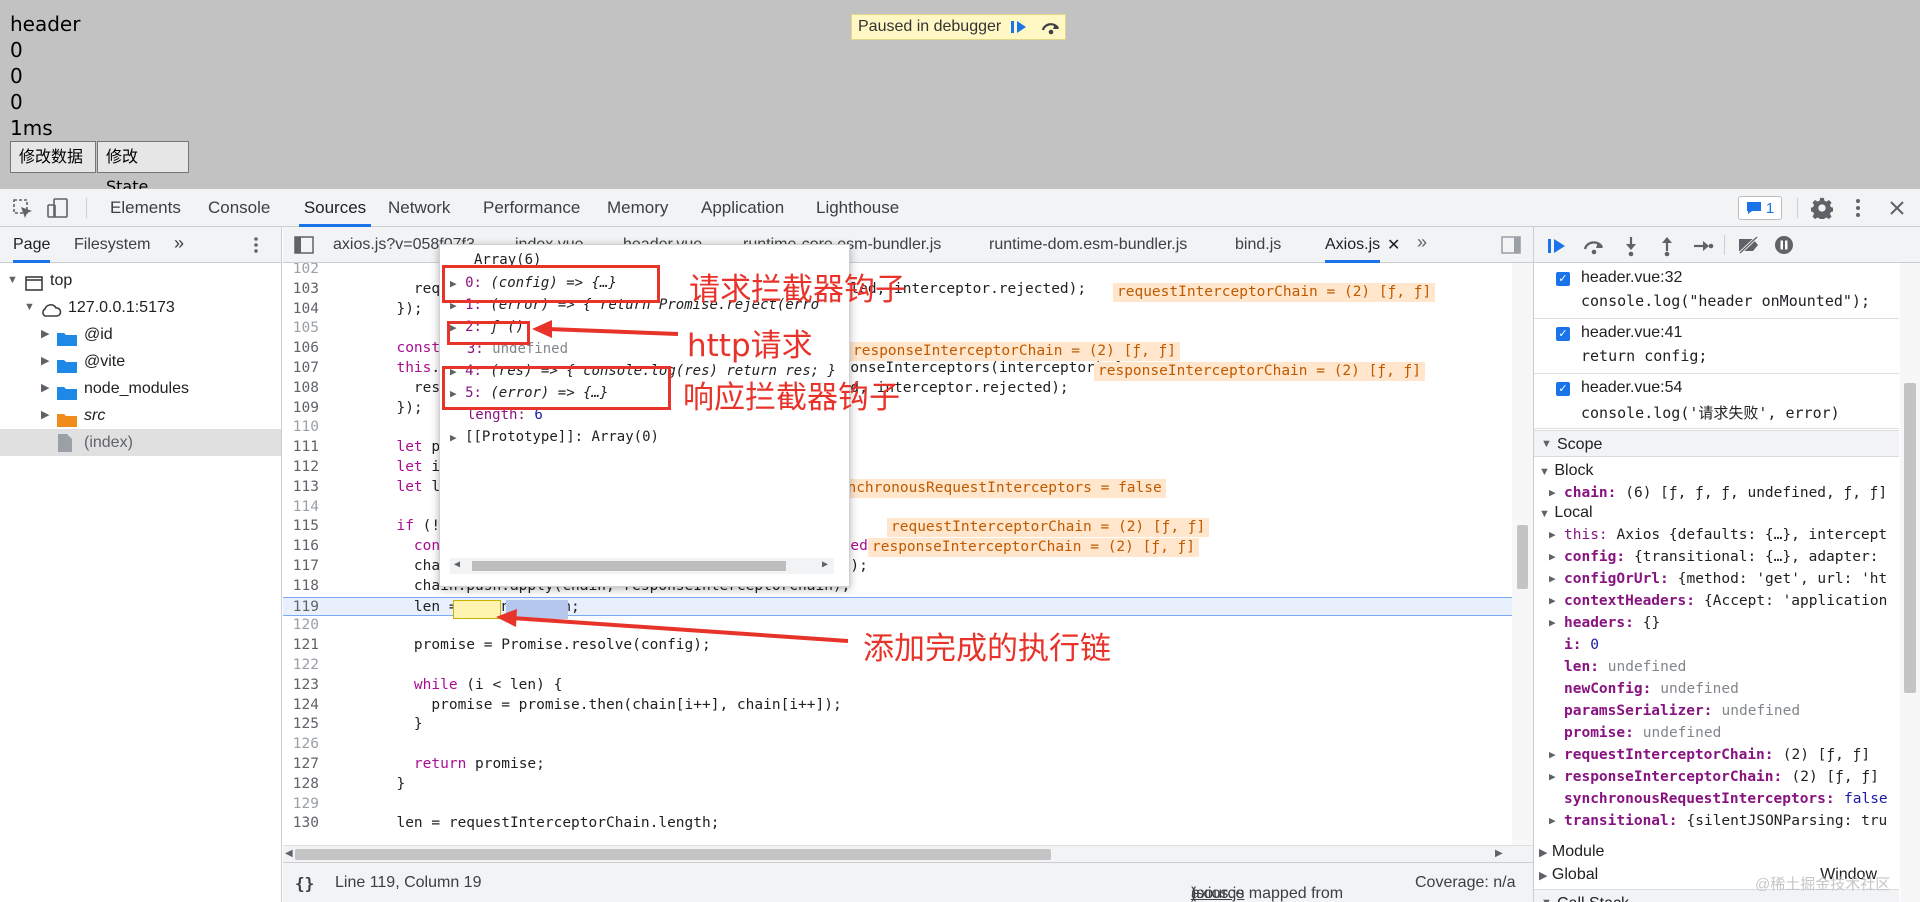 Image resolution: width=1920 pixels, height=902 pixels. Describe the element at coordinates (308, 310) in the screenshot. I see `line-number: 104` at that location.